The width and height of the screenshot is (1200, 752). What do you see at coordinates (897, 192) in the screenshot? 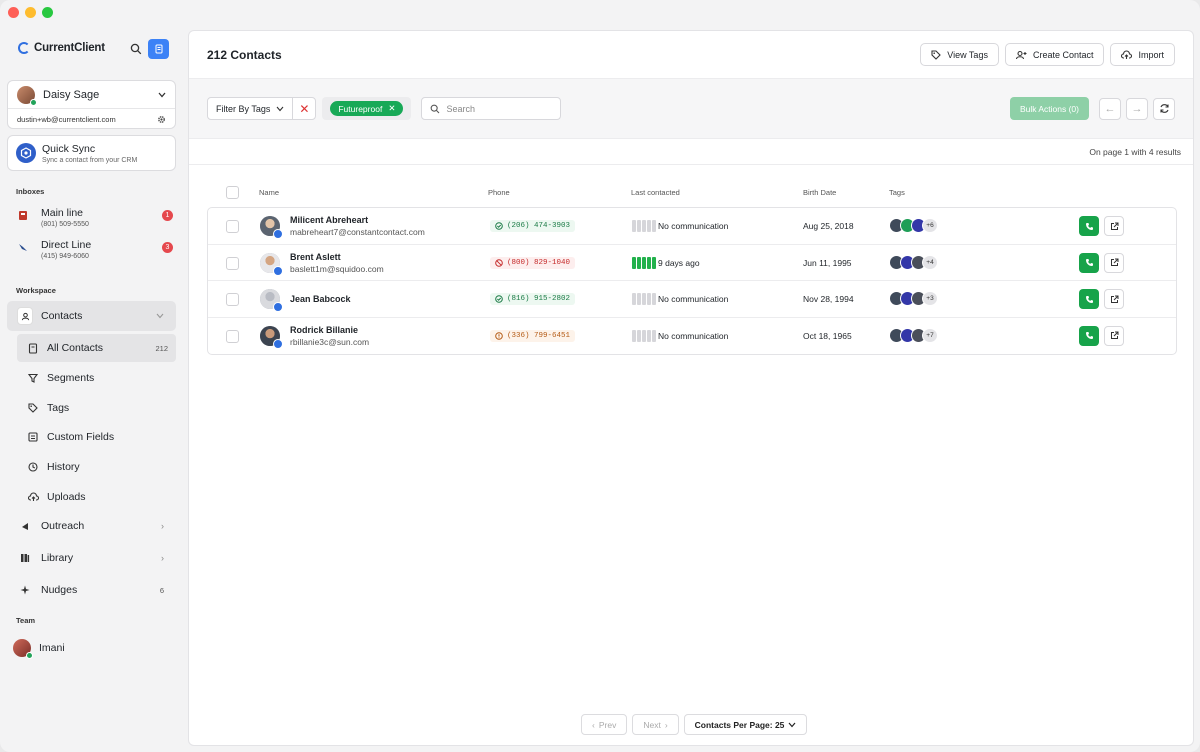
I see `column-header-tags: Tags` at bounding box center [897, 192].